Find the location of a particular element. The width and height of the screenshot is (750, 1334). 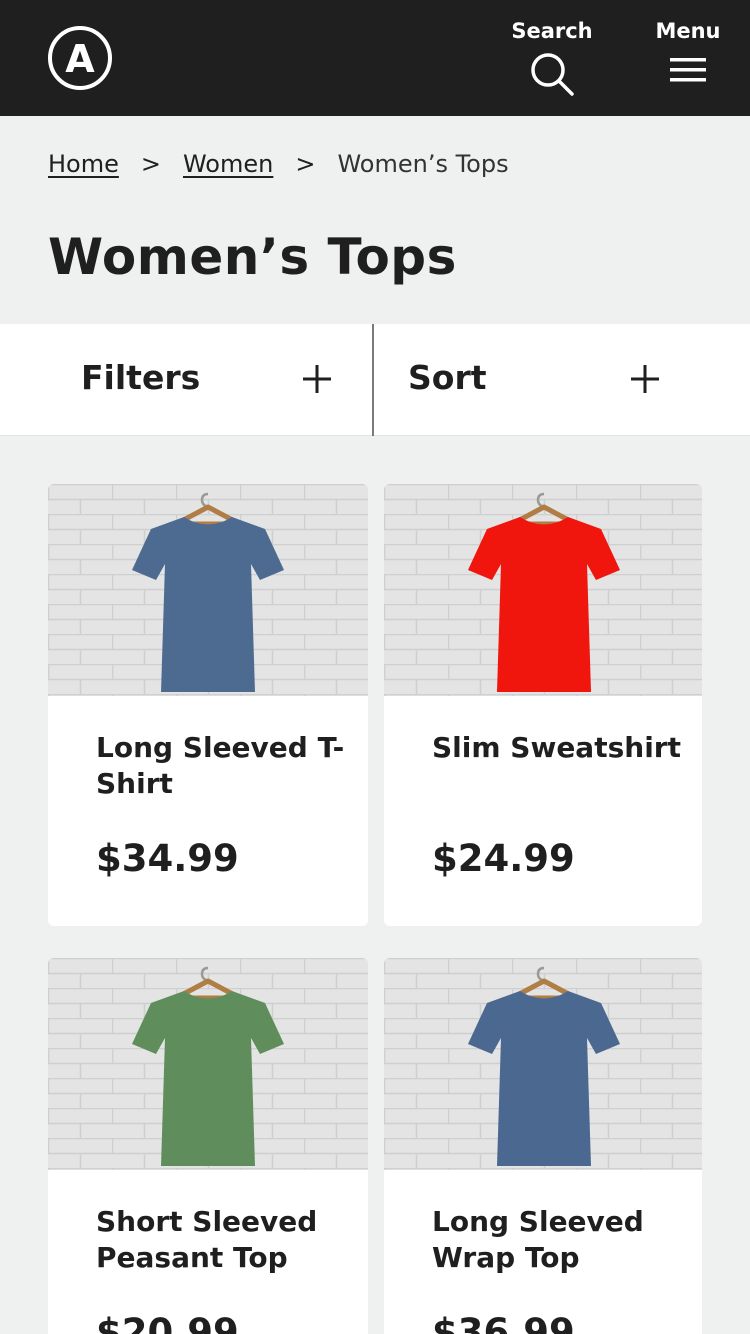

product-price: $36.99 is located at coordinates (503, 1322).